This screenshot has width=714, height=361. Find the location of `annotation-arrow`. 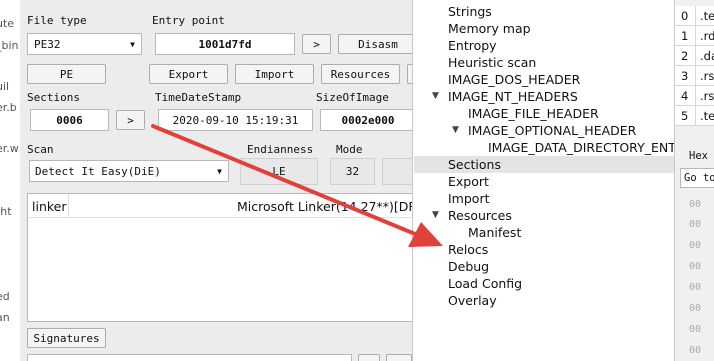

annotation-arrow is located at coordinates (297, 185).